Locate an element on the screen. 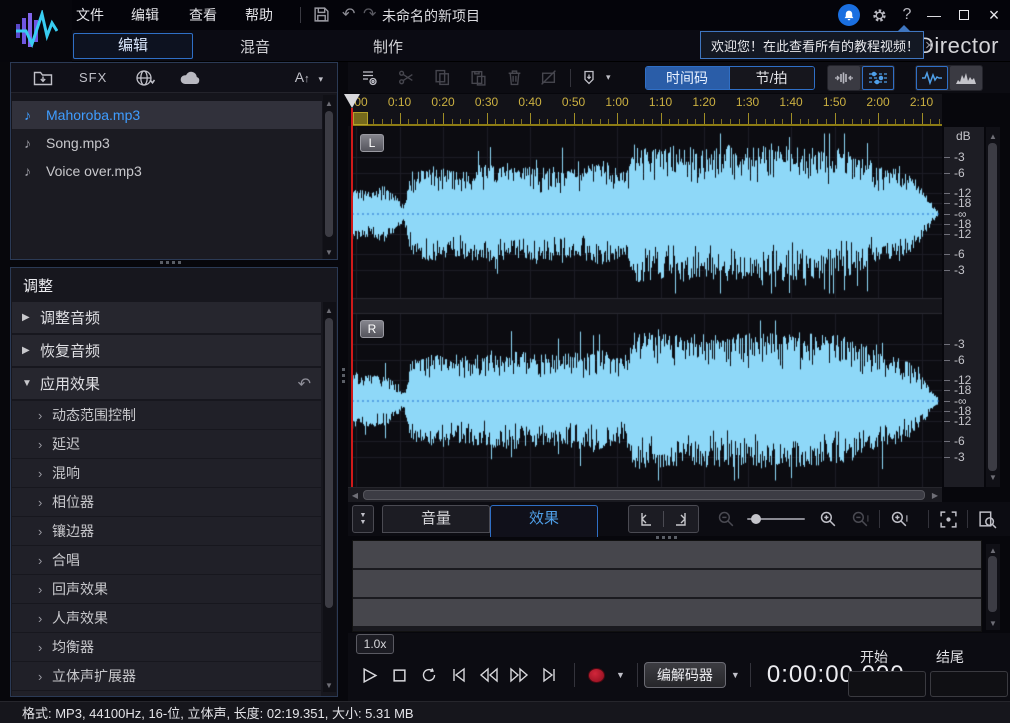  zoom-to-selection-icon is located at coordinates (987, 519).